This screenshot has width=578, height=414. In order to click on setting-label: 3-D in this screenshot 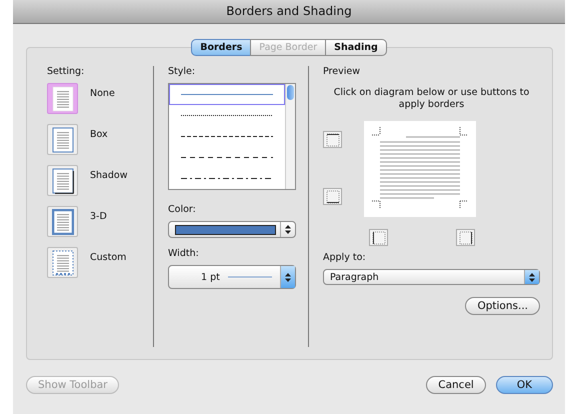, I will do `click(98, 216)`.